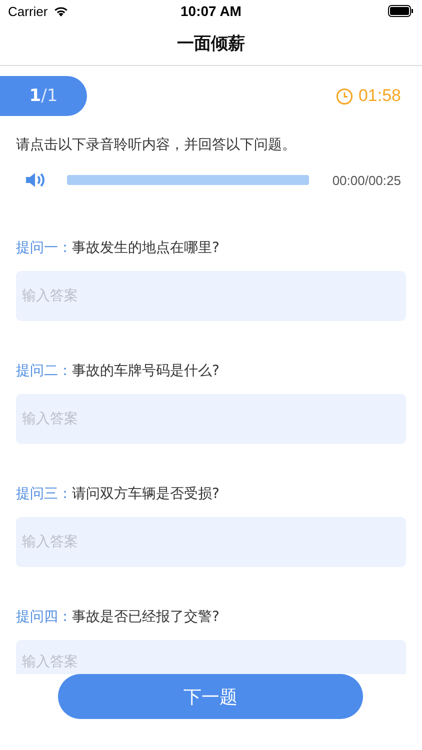  I want to click on question-label: 提问二：, so click(44, 371).